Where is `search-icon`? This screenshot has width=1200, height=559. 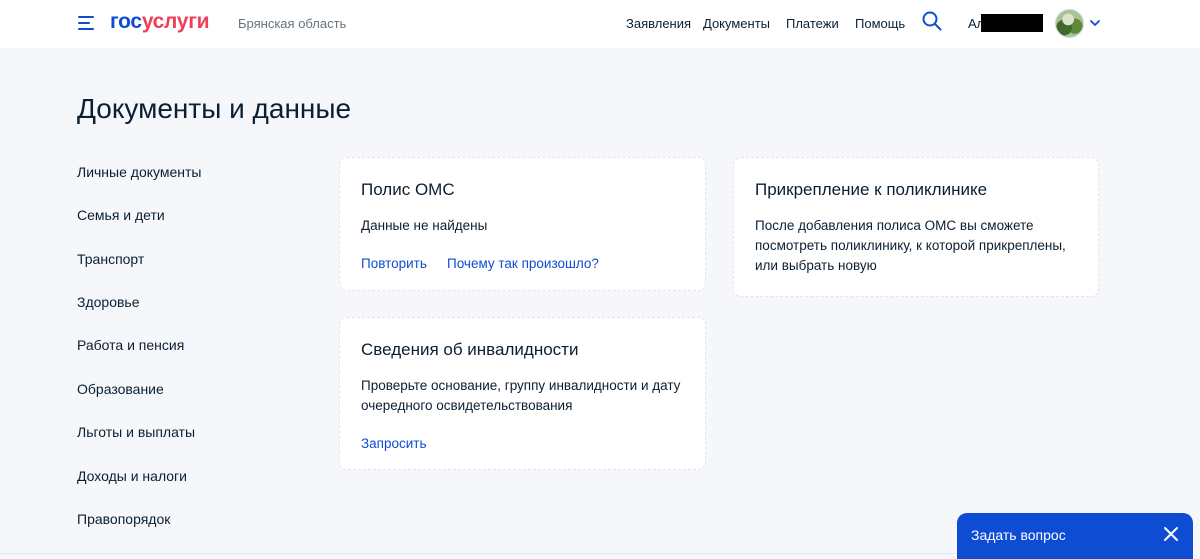 search-icon is located at coordinates (932, 21).